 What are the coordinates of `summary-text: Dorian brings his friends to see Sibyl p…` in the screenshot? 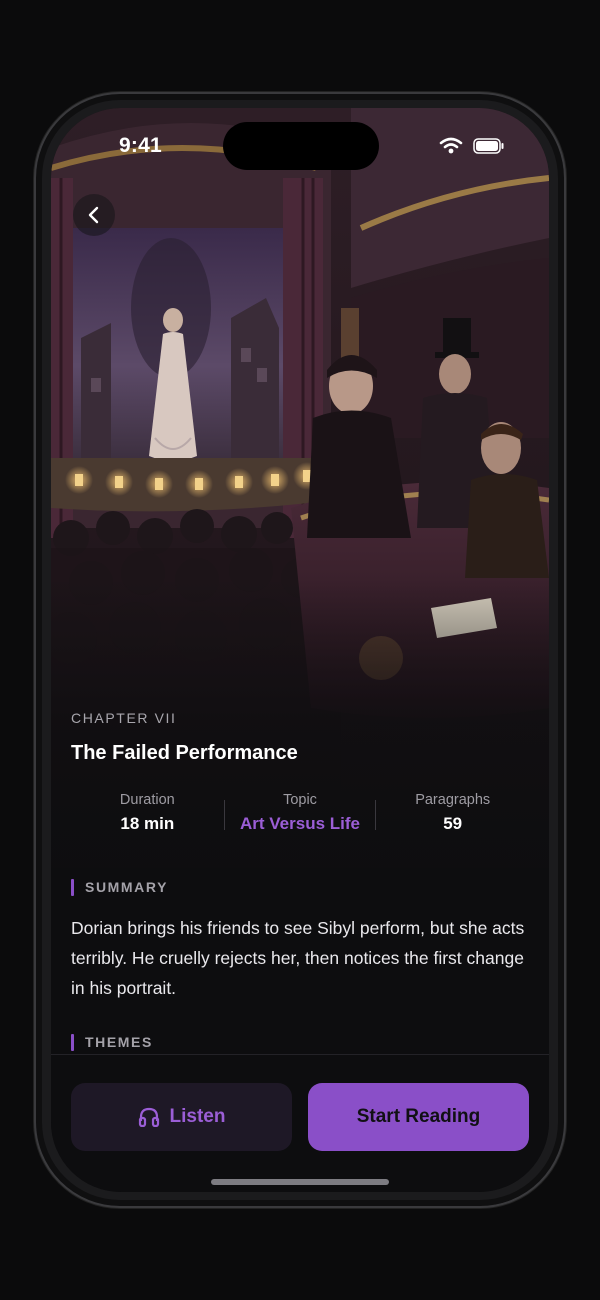 It's located at (298, 958).